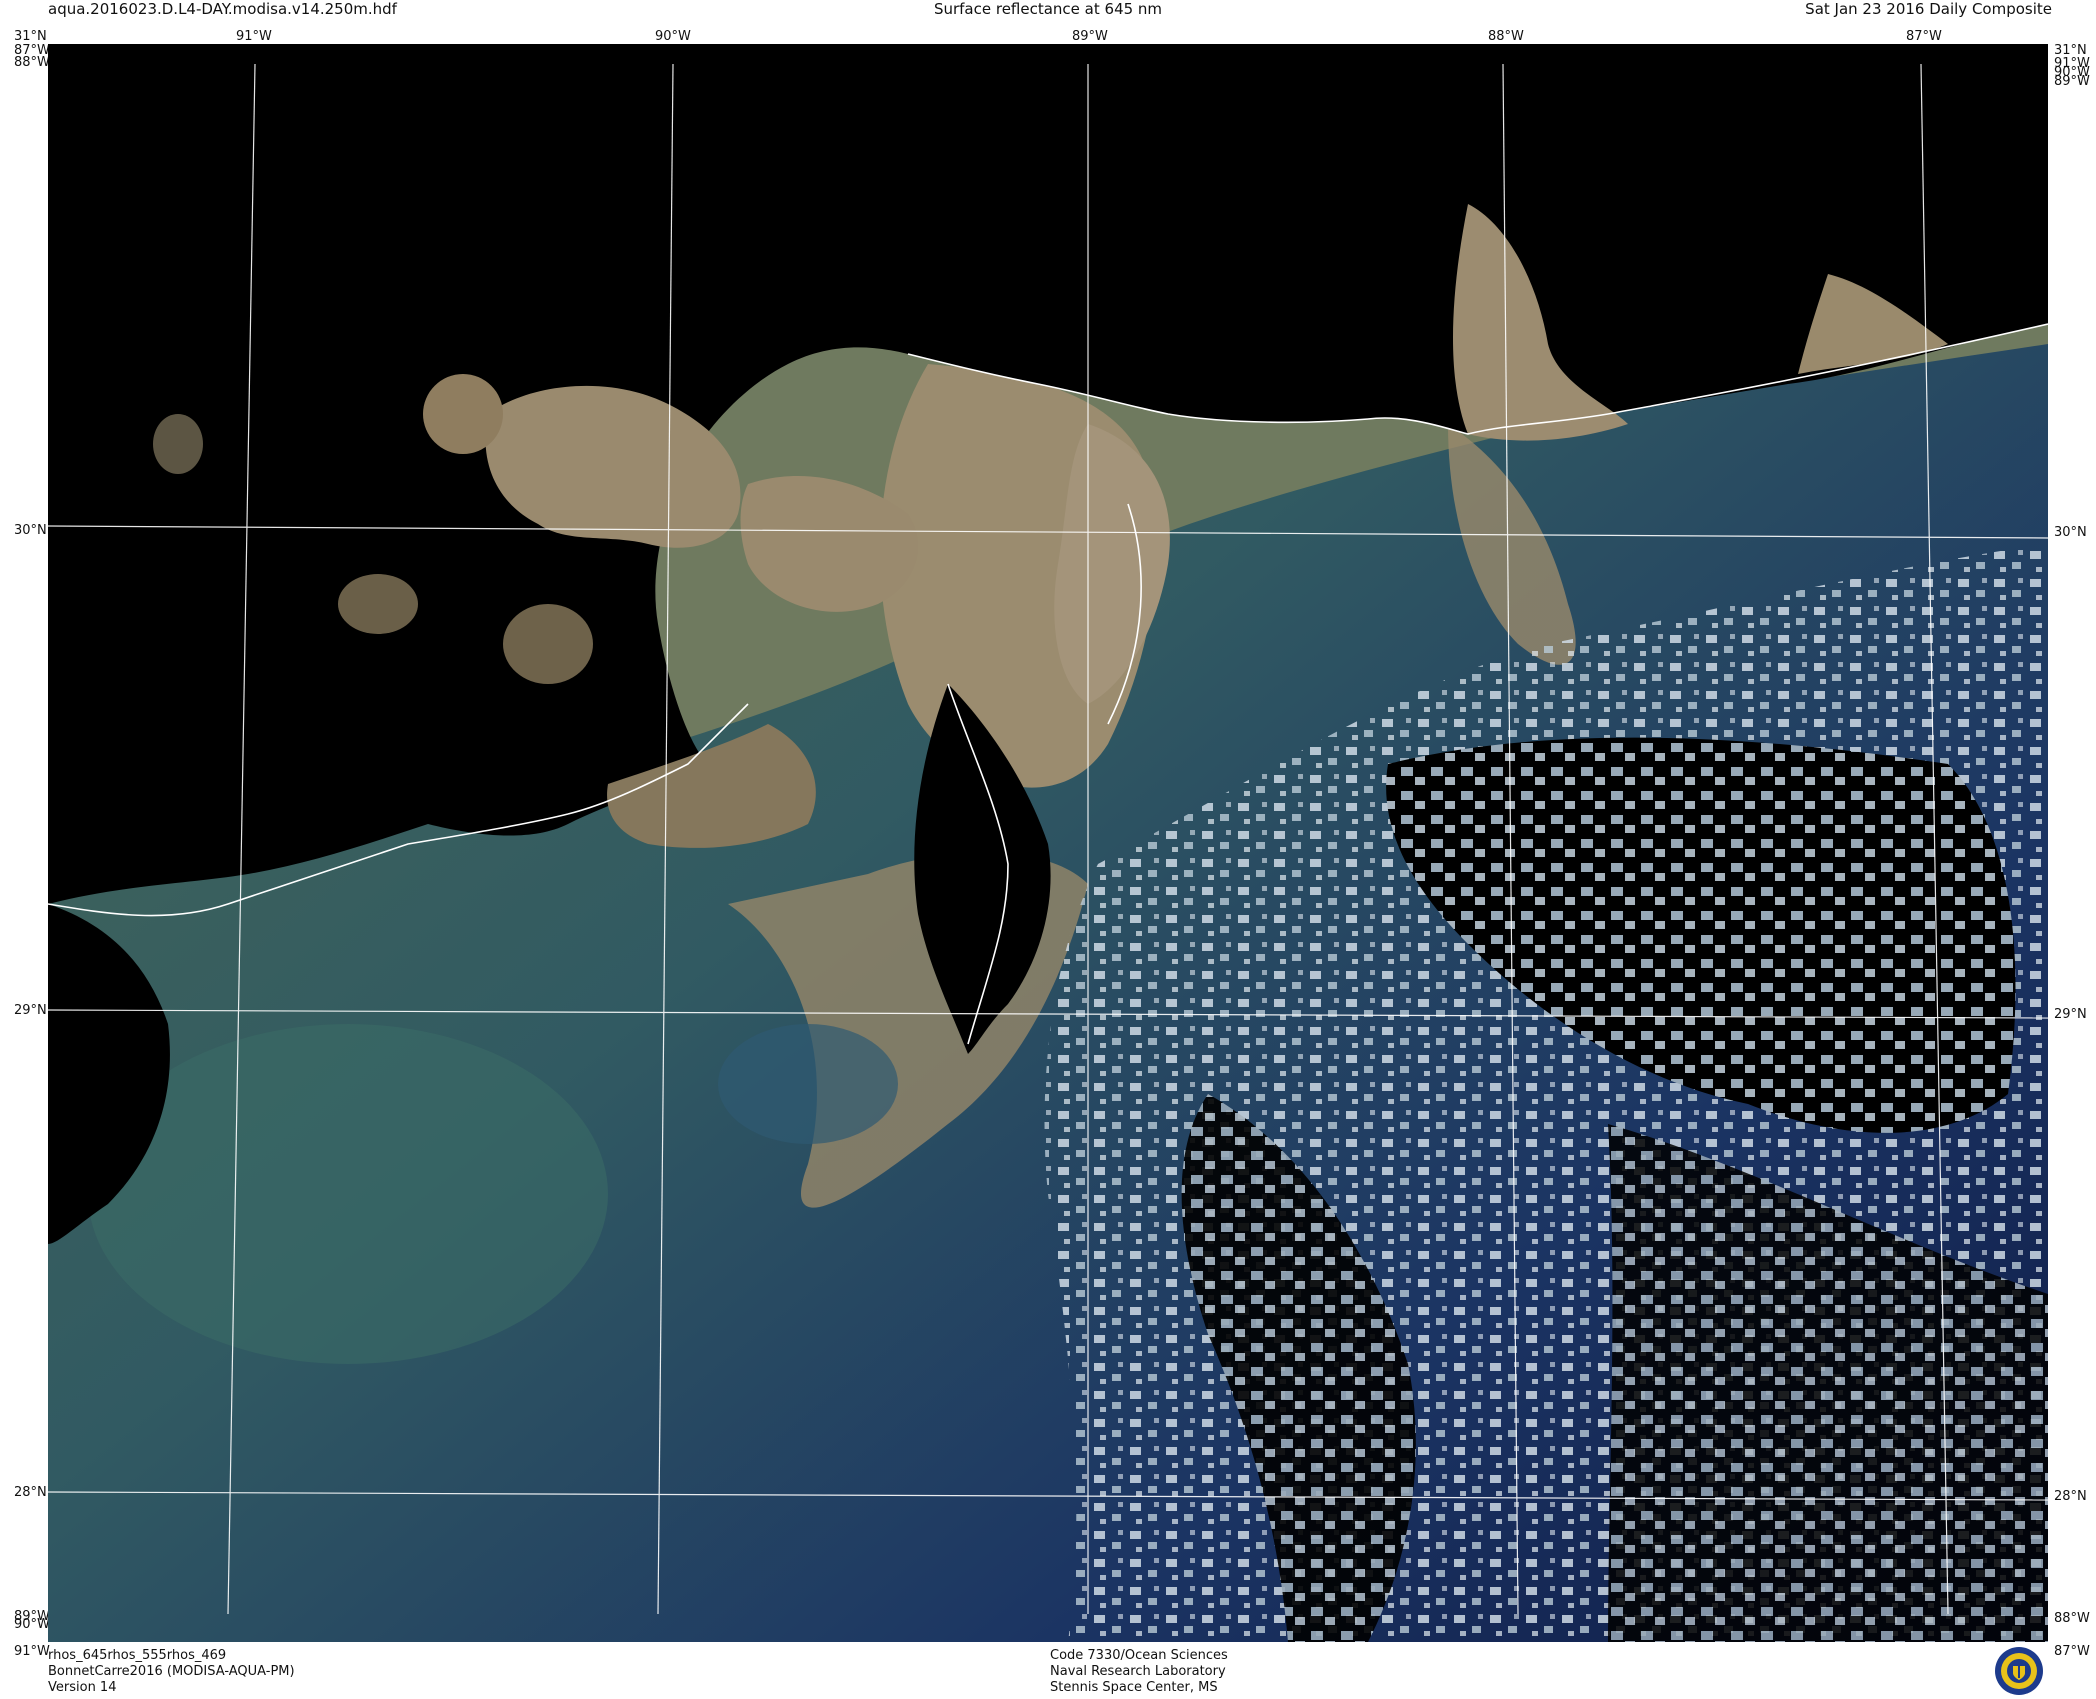 This screenshot has width=2096, height=1699. I want to click on project-name: BonnetCarre2016 (MODISA-AQUA-PM), so click(171, 1671).